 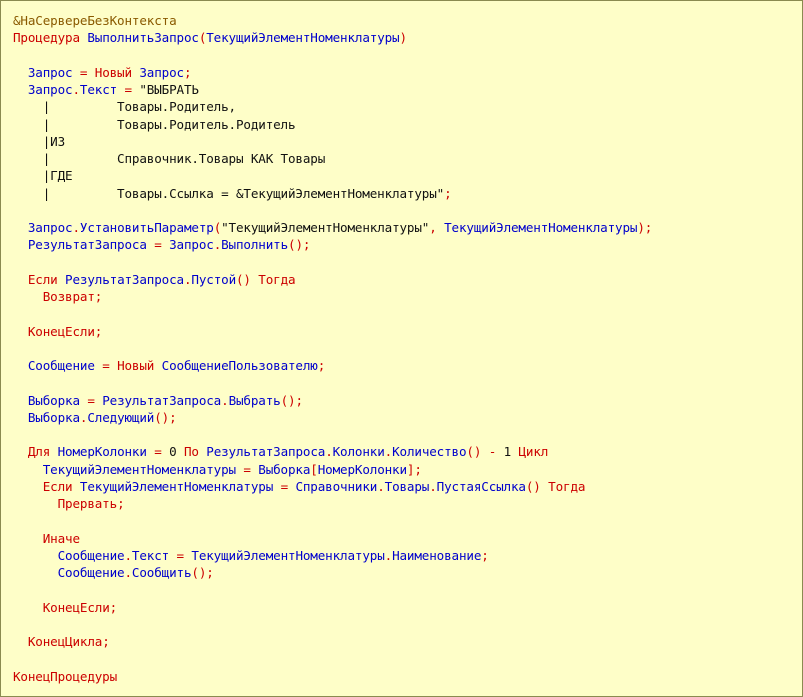 I want to click on code-token: Выборка, so click(x=284, y=469).